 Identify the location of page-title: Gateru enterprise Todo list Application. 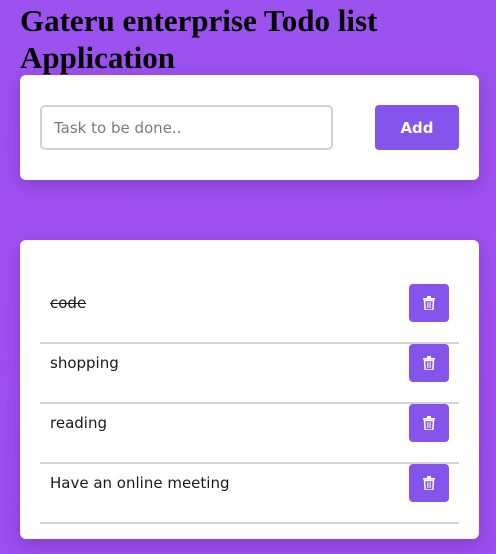
(199, 39).